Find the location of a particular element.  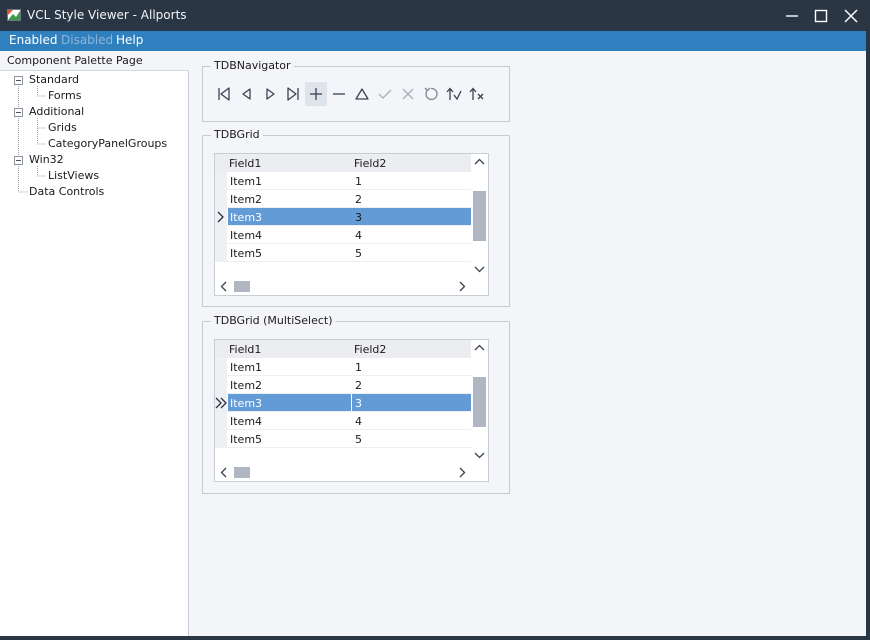

nav-last-button is located at coordinates (293, 94).